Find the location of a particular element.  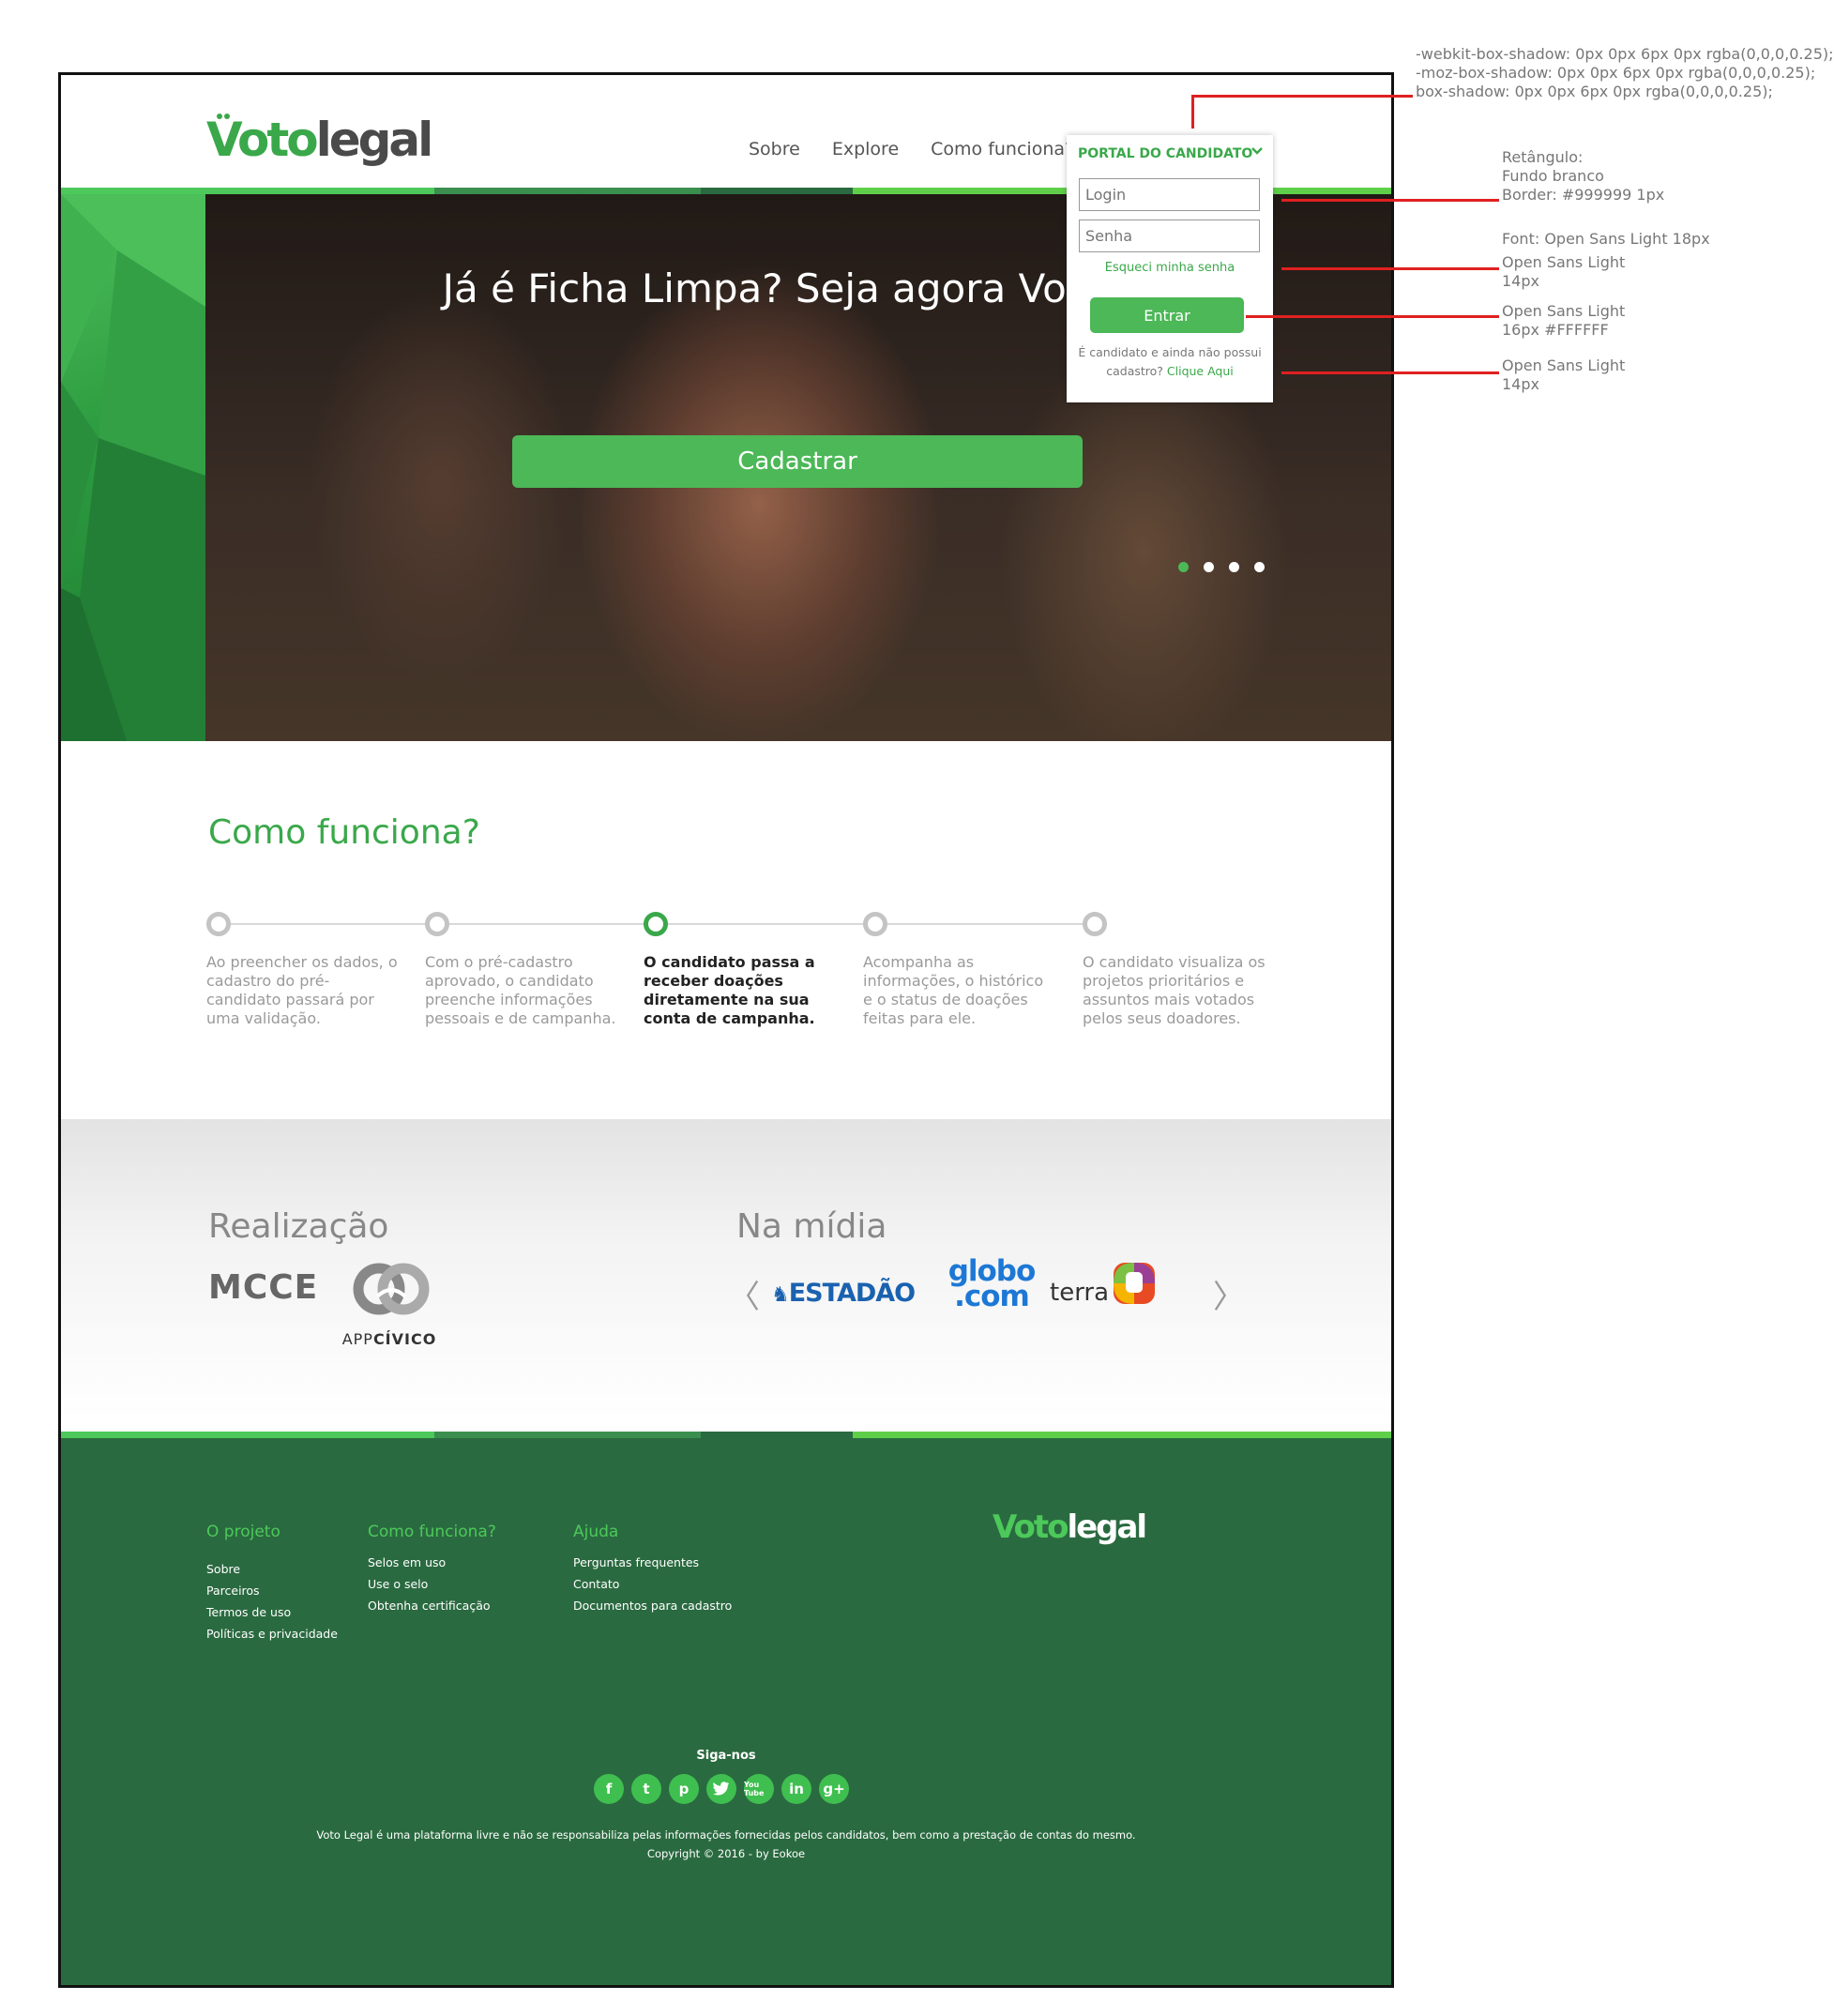

green-polygon-panel is located at coordinates (133, 467).